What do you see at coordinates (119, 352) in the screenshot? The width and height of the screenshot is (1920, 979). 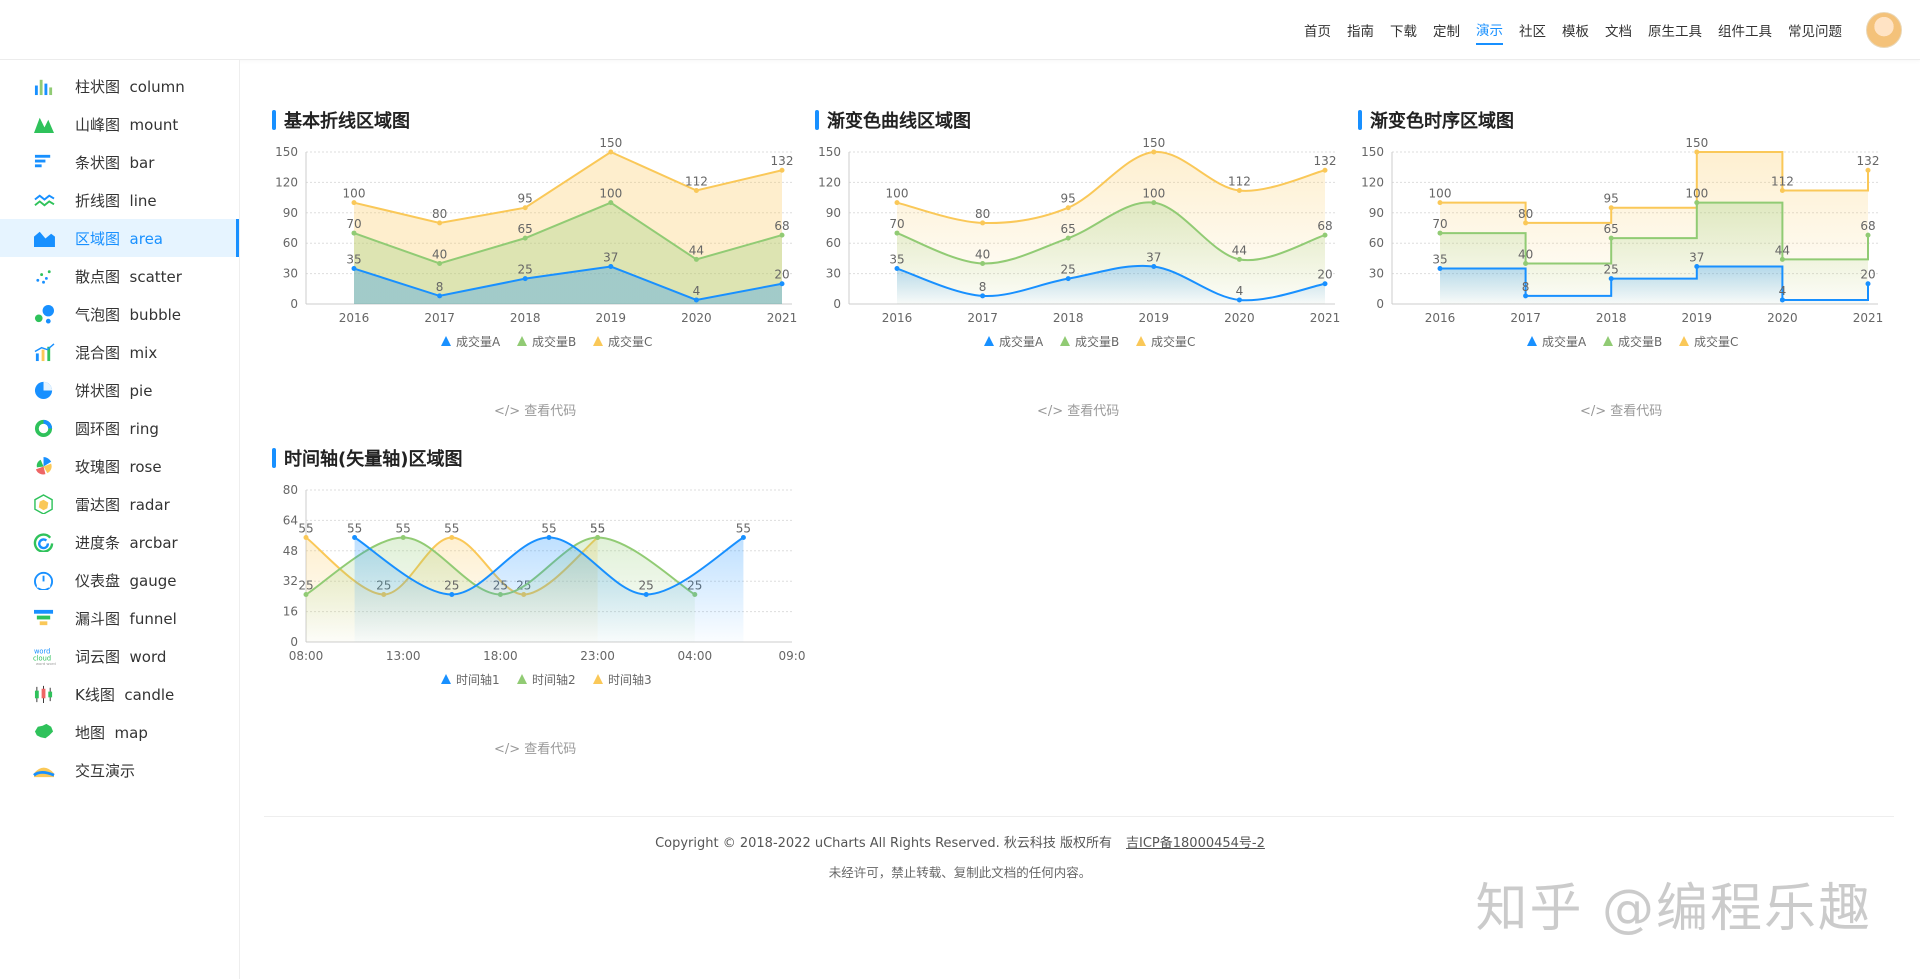 I see `sidebar-item-mix: 混合图 mix` at bounding box center [119, 352].